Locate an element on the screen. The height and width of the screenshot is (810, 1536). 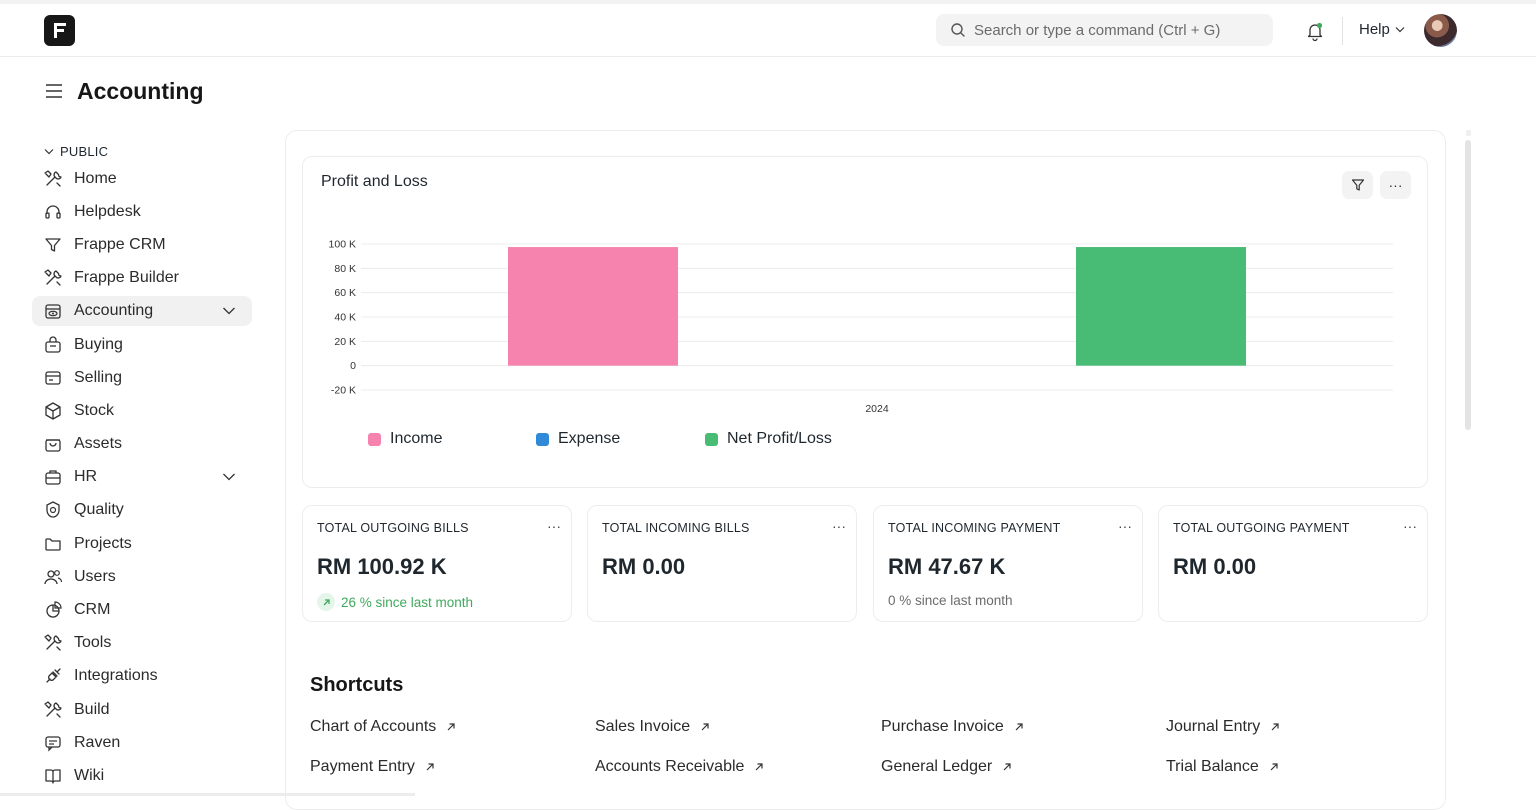
sidebar-item-frappe-crm: Frappe CRM is located at coordinates (142, 244).